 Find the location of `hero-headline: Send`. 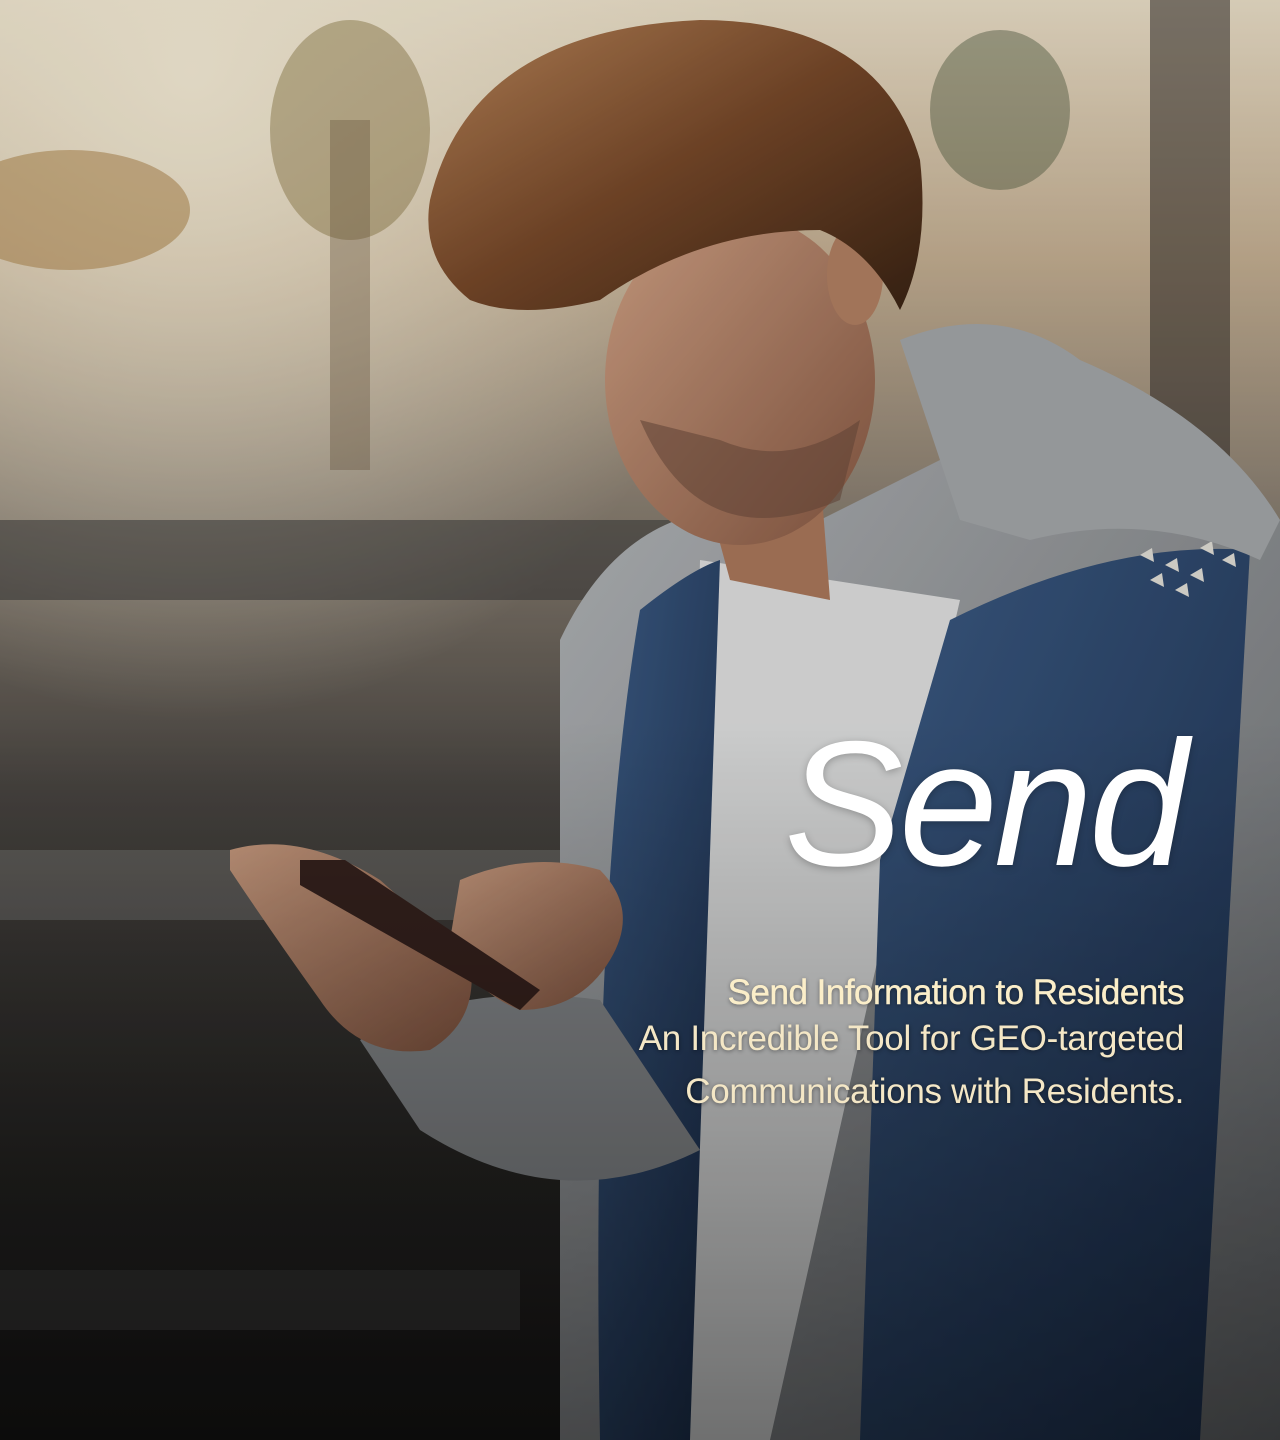

hero-headline: Send is located at coordinates (986, 803).